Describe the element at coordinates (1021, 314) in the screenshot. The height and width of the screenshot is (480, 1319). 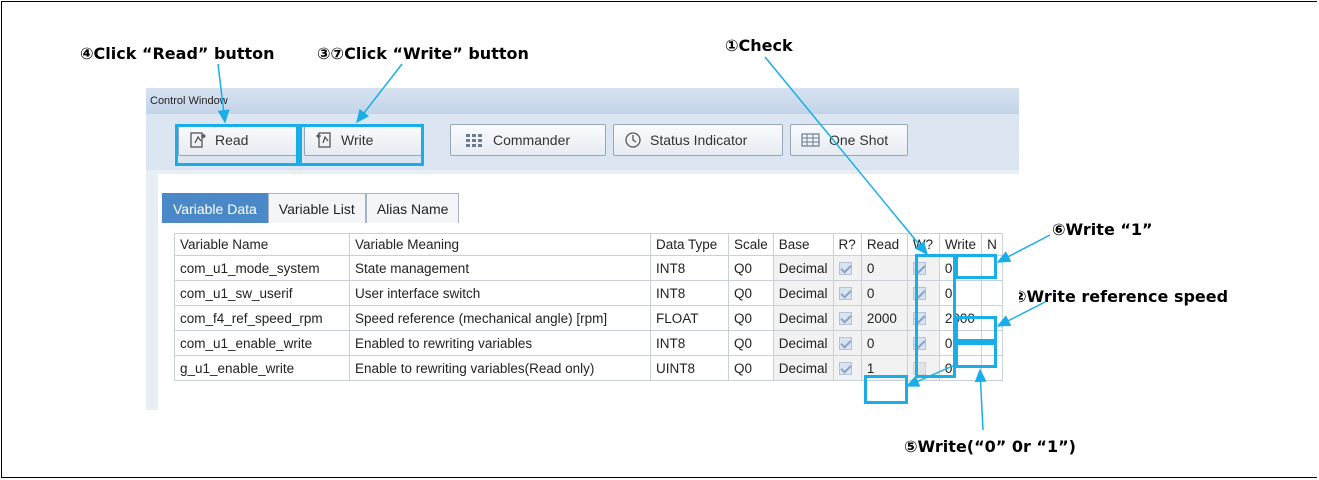
I see `arrow-write-reference-speed` at that location.